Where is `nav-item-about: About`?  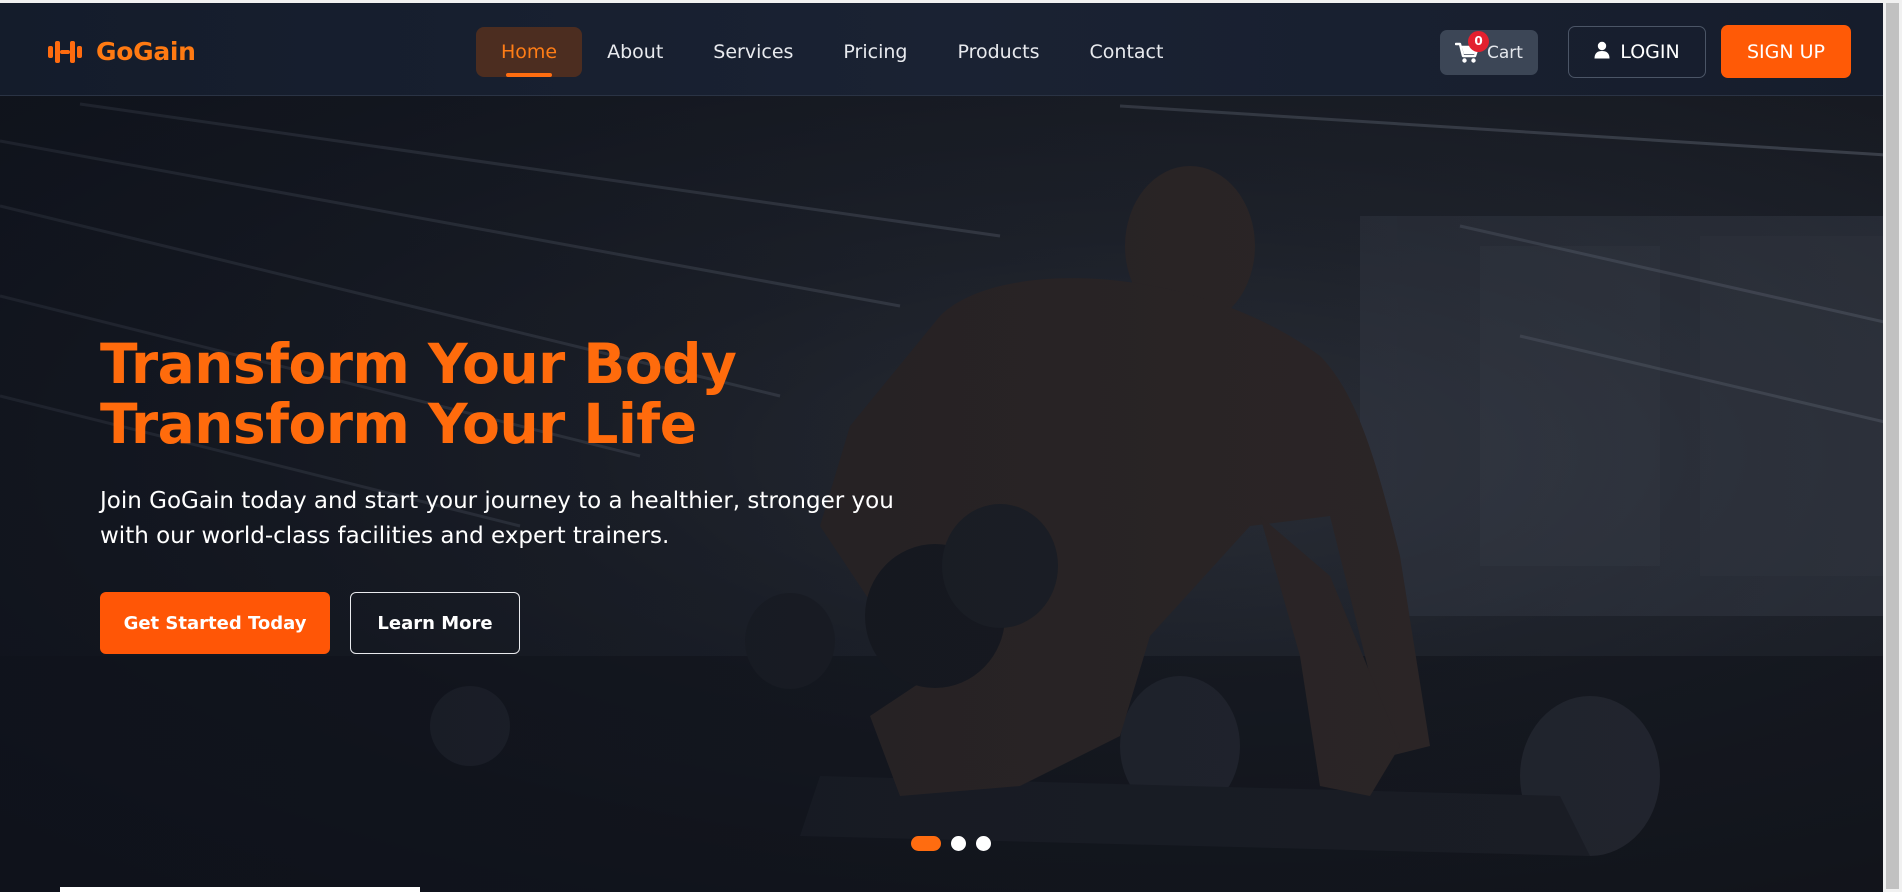
nav-item-about: About is located at coordinates (635, 52).